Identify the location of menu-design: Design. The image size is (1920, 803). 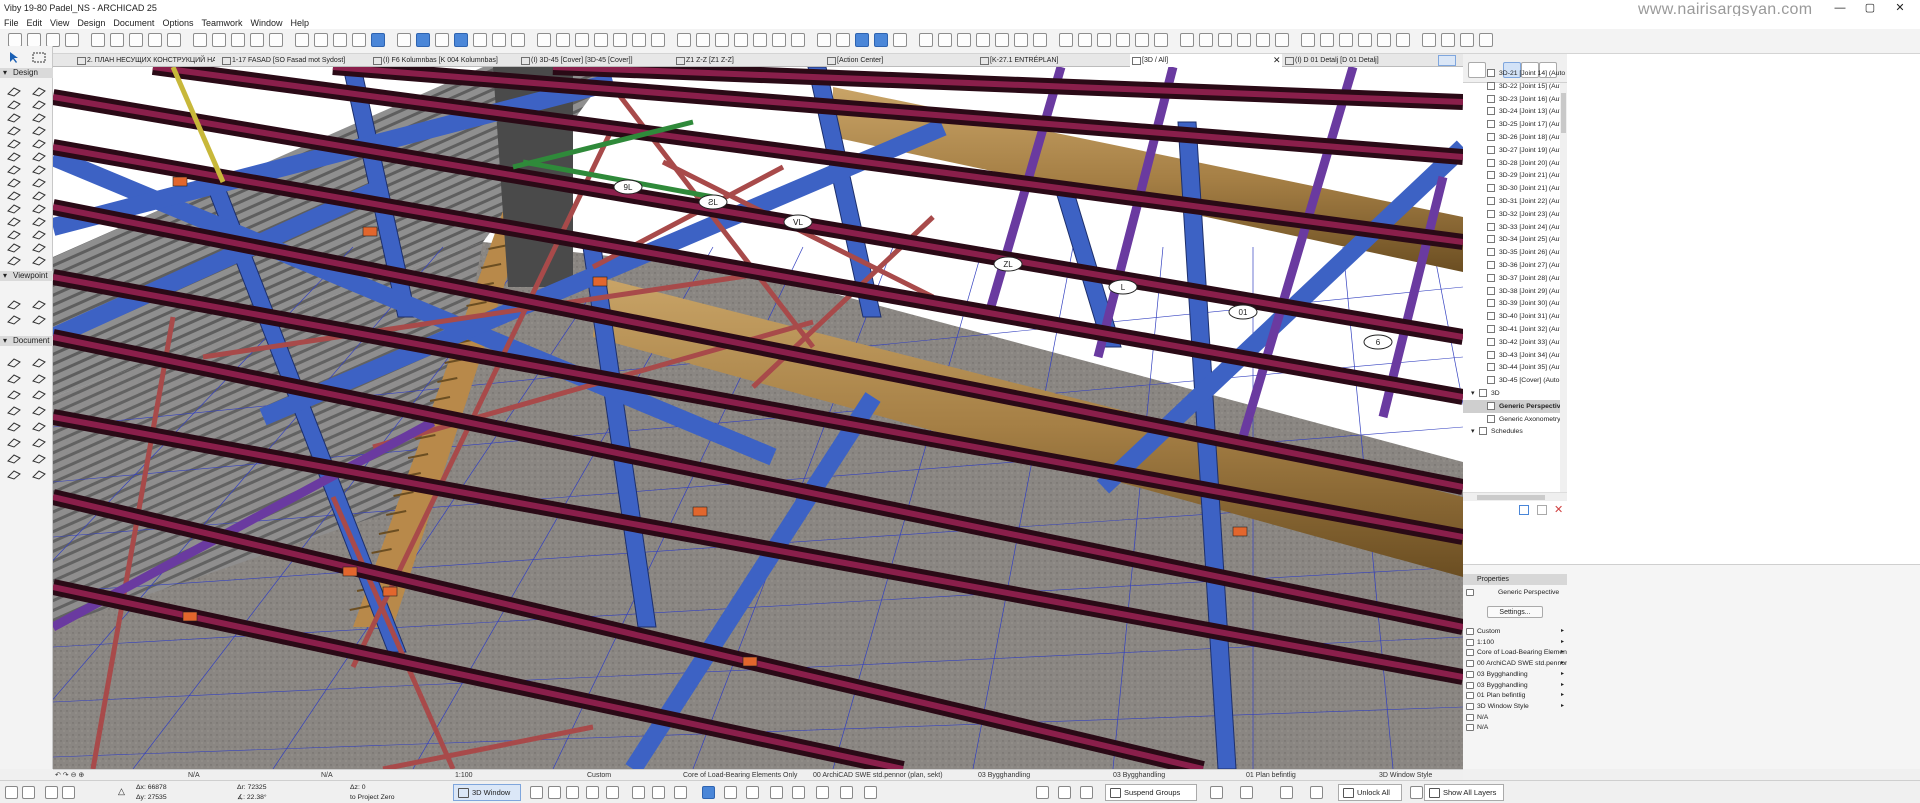
(91, 23).